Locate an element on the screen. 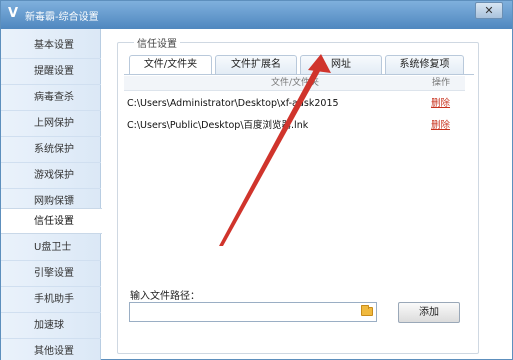 The image size is (513, 360). tab-urls: 网址 is located at coordinates (341, 64).